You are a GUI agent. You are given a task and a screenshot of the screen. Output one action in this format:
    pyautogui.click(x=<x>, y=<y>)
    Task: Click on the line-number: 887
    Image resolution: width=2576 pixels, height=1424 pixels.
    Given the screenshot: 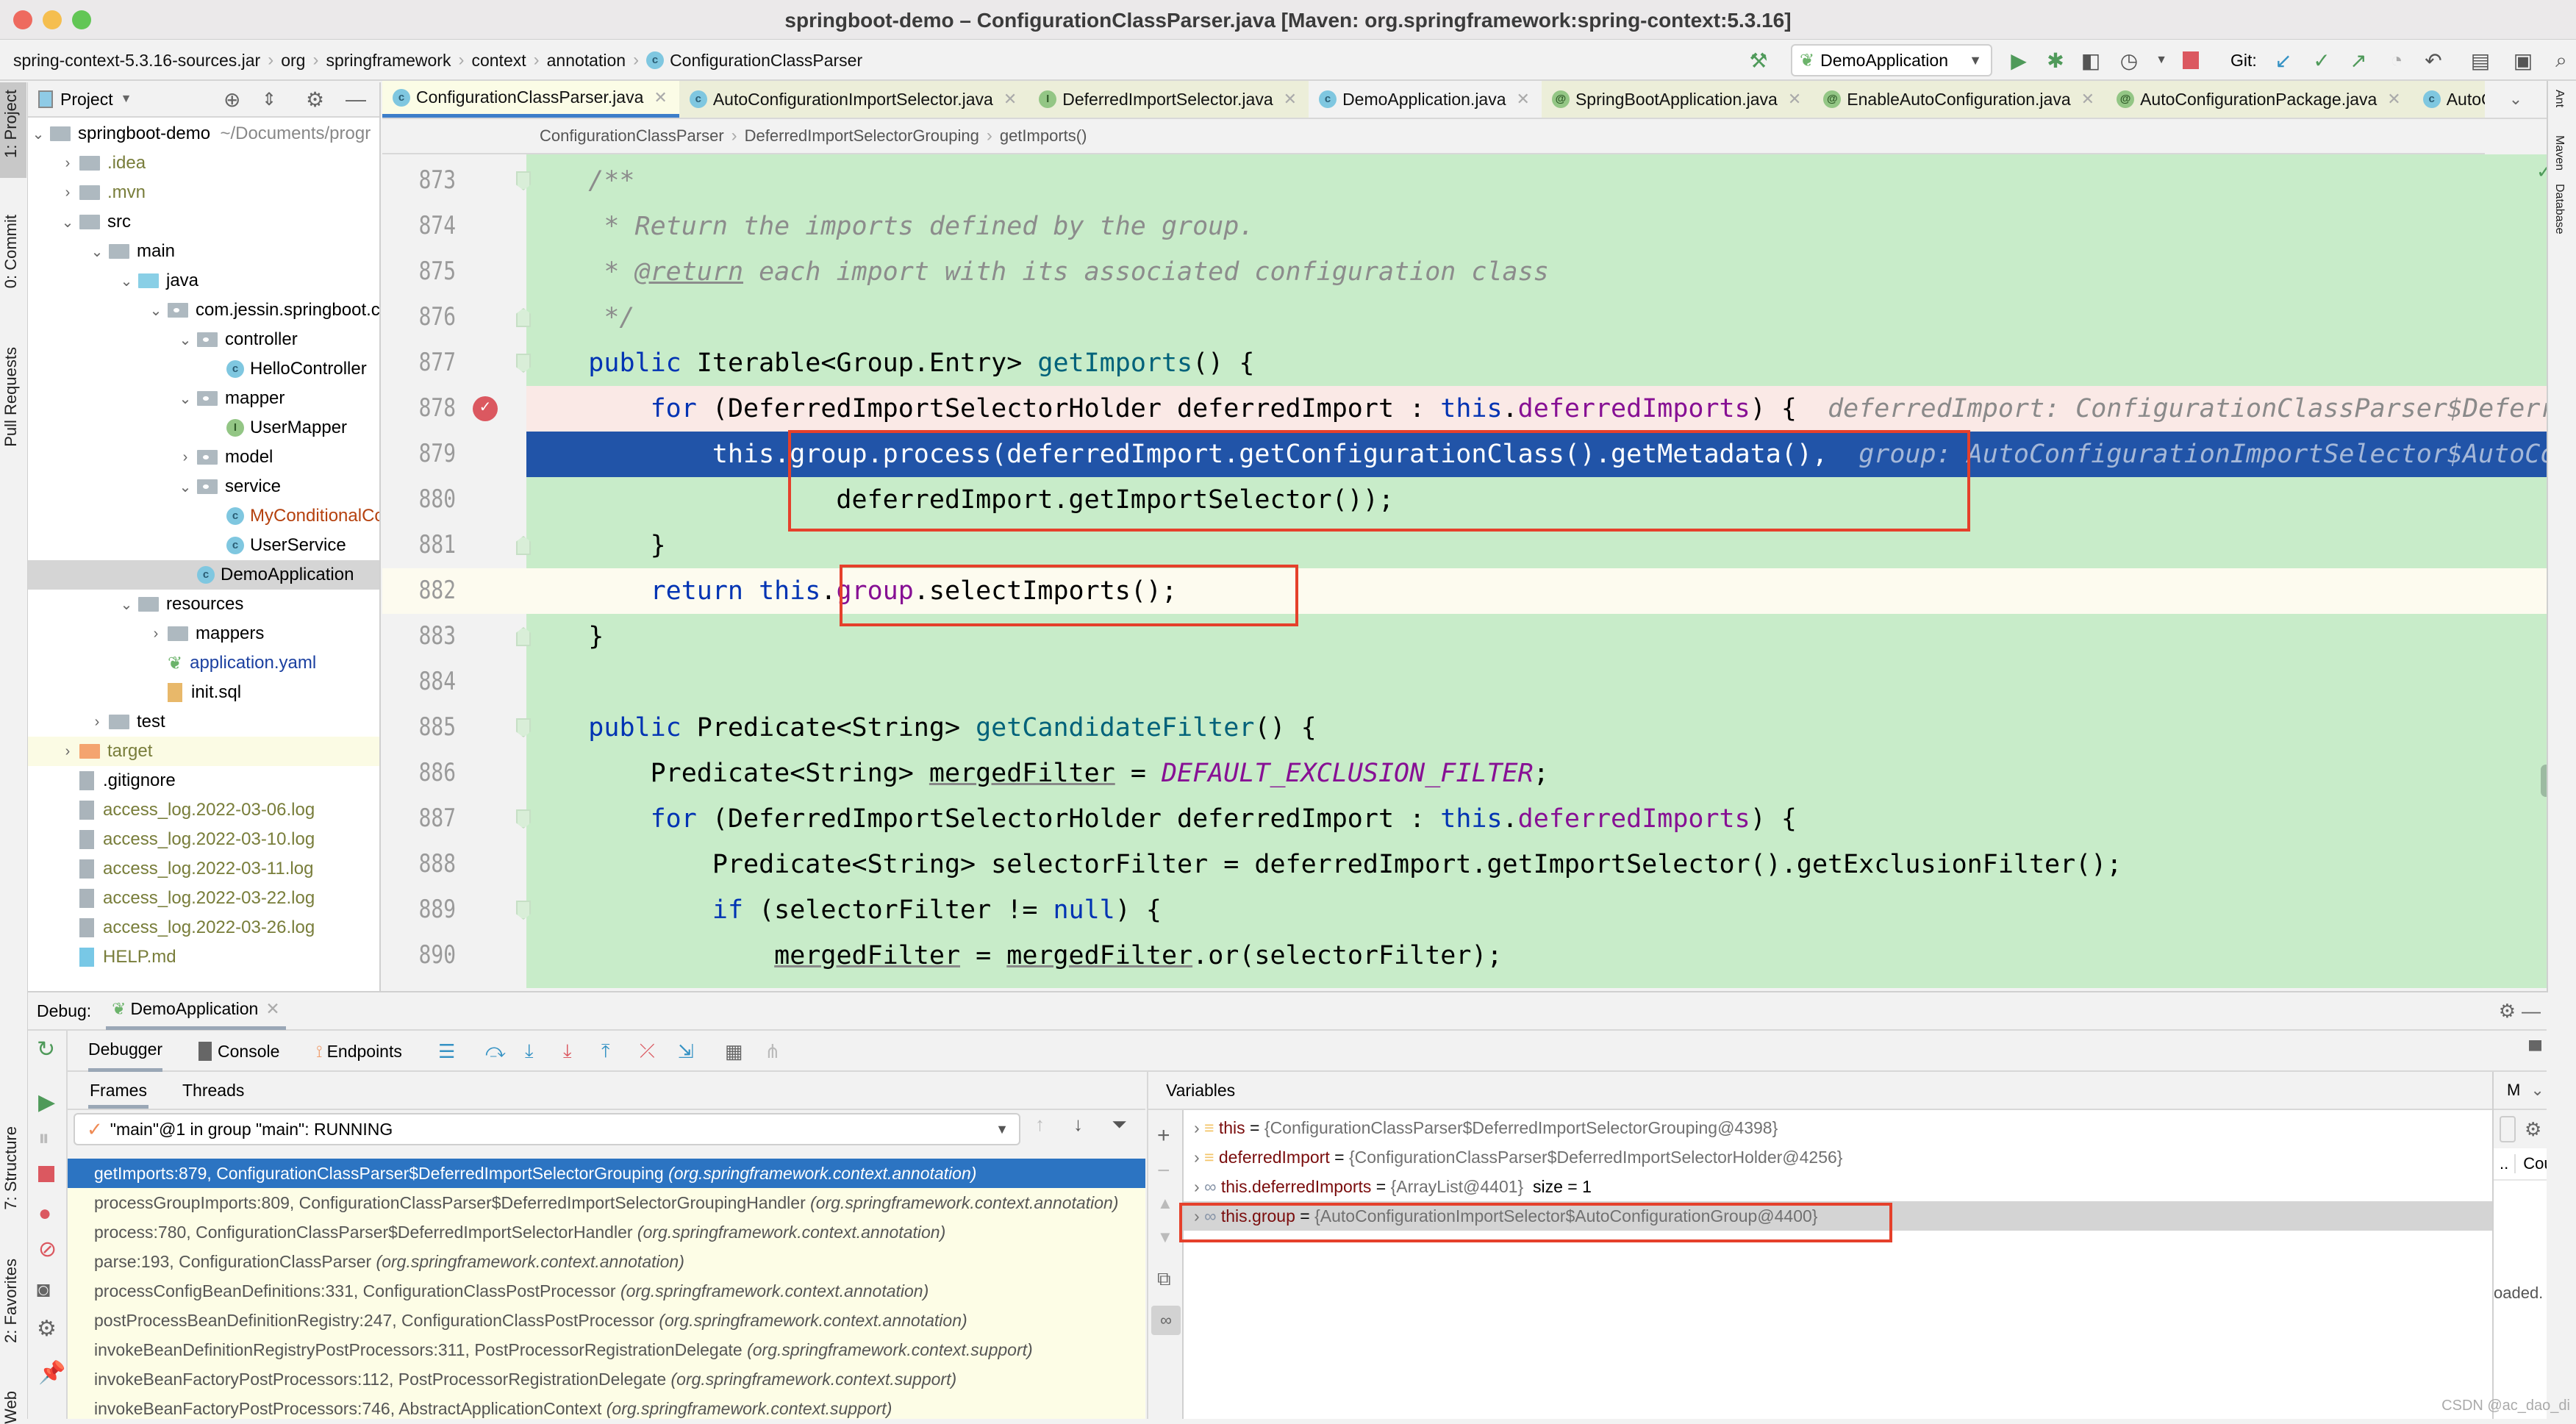 What is the action you would take?
    pyautogui.click(x=426, y=818)
    